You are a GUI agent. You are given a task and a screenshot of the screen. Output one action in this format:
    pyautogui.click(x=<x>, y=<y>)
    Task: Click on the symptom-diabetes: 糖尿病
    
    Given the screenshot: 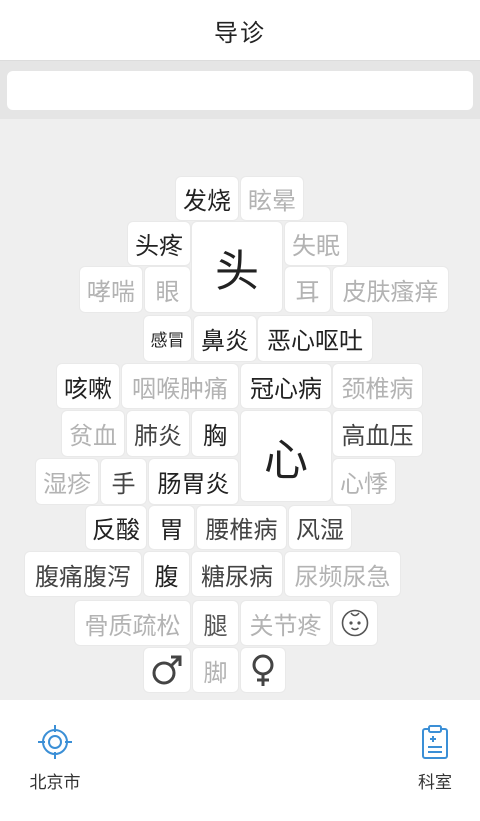 What is the action you would take?
    pyautogui.click(x=237, y=574)
    